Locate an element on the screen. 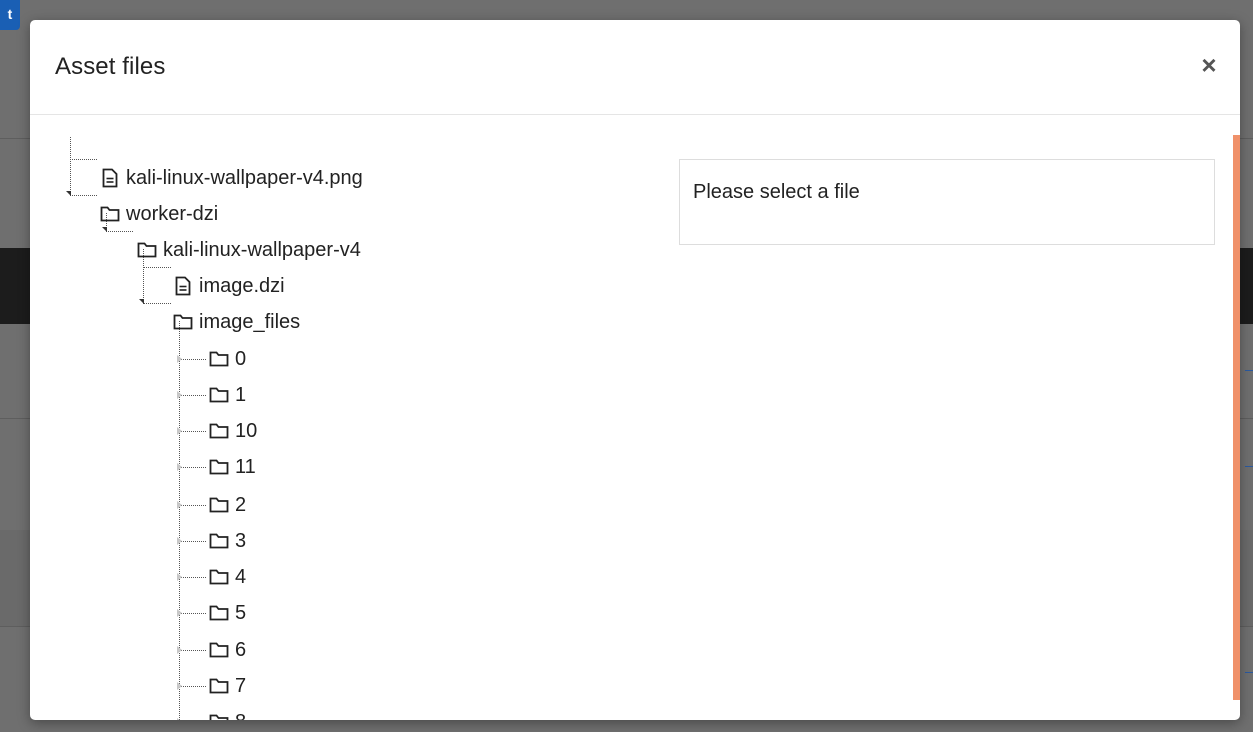 This screenshot has width=1253, height=732. tree-item-folder: 11 is located at coordinates (232, 467).